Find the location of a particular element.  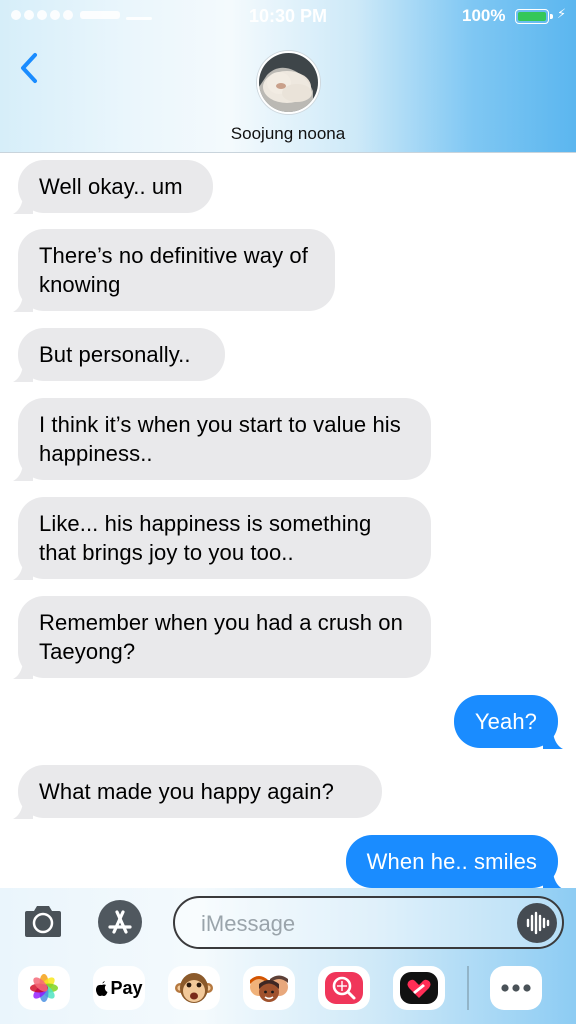

message-text: What made you happy again? is located at coordinates (186, 791).